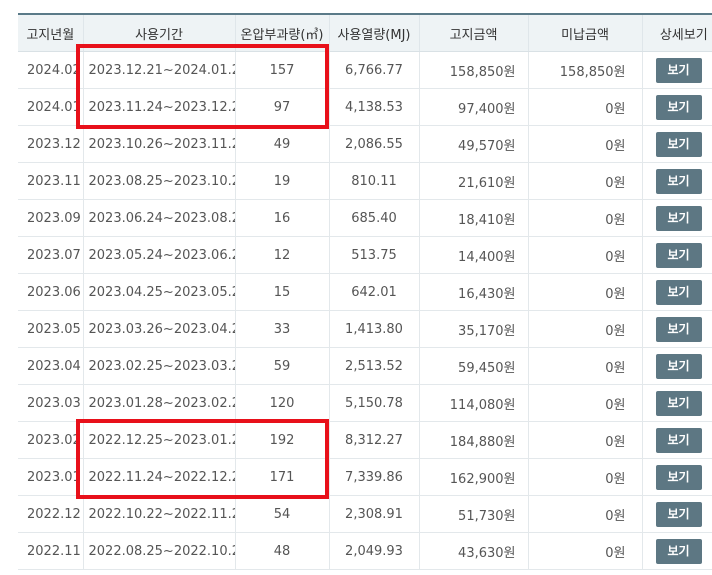 The image size is (712, 575). Describe the element at coordinates (473, 329) in the screenshot. I see `billed-amount-cell: 35,170원` at that location.